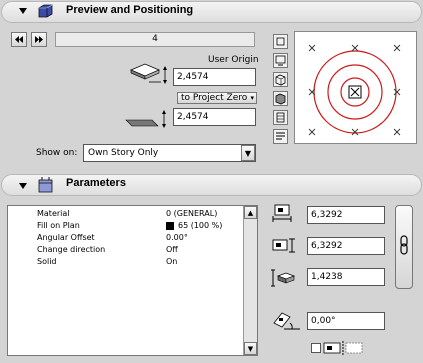 The image size is (423, 363). I want to click on show-on-dropdown-button: ▼, so click(248, 153).